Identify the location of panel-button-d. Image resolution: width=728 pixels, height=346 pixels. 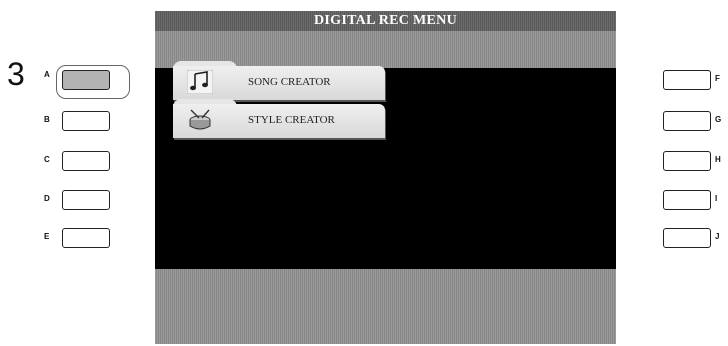
(86, 200).